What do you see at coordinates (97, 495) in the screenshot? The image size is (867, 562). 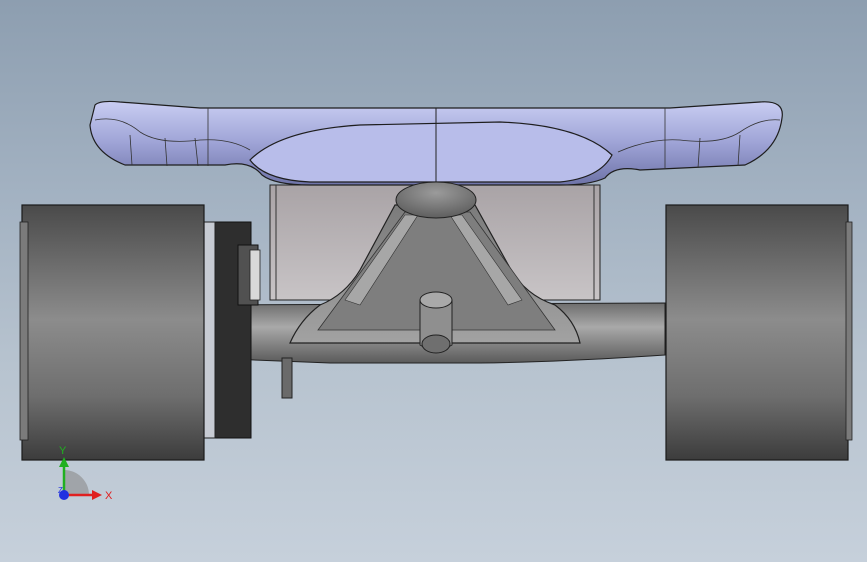 I see `x-axis-arrow` at bounding box center [97, 495].